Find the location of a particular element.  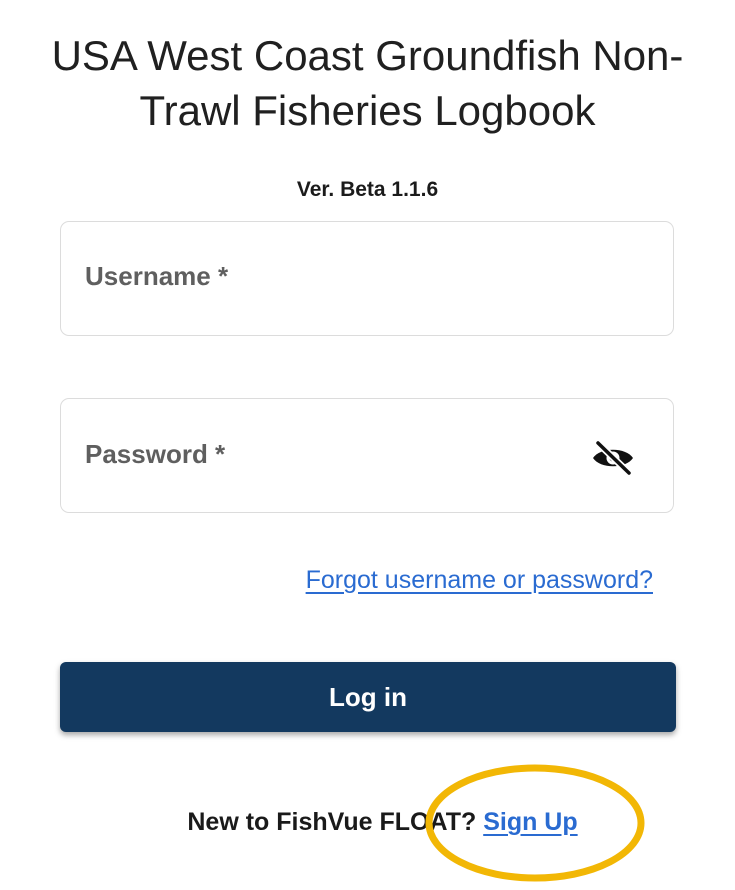

signup-link: Sign Up is located at coordinates (530, 822).